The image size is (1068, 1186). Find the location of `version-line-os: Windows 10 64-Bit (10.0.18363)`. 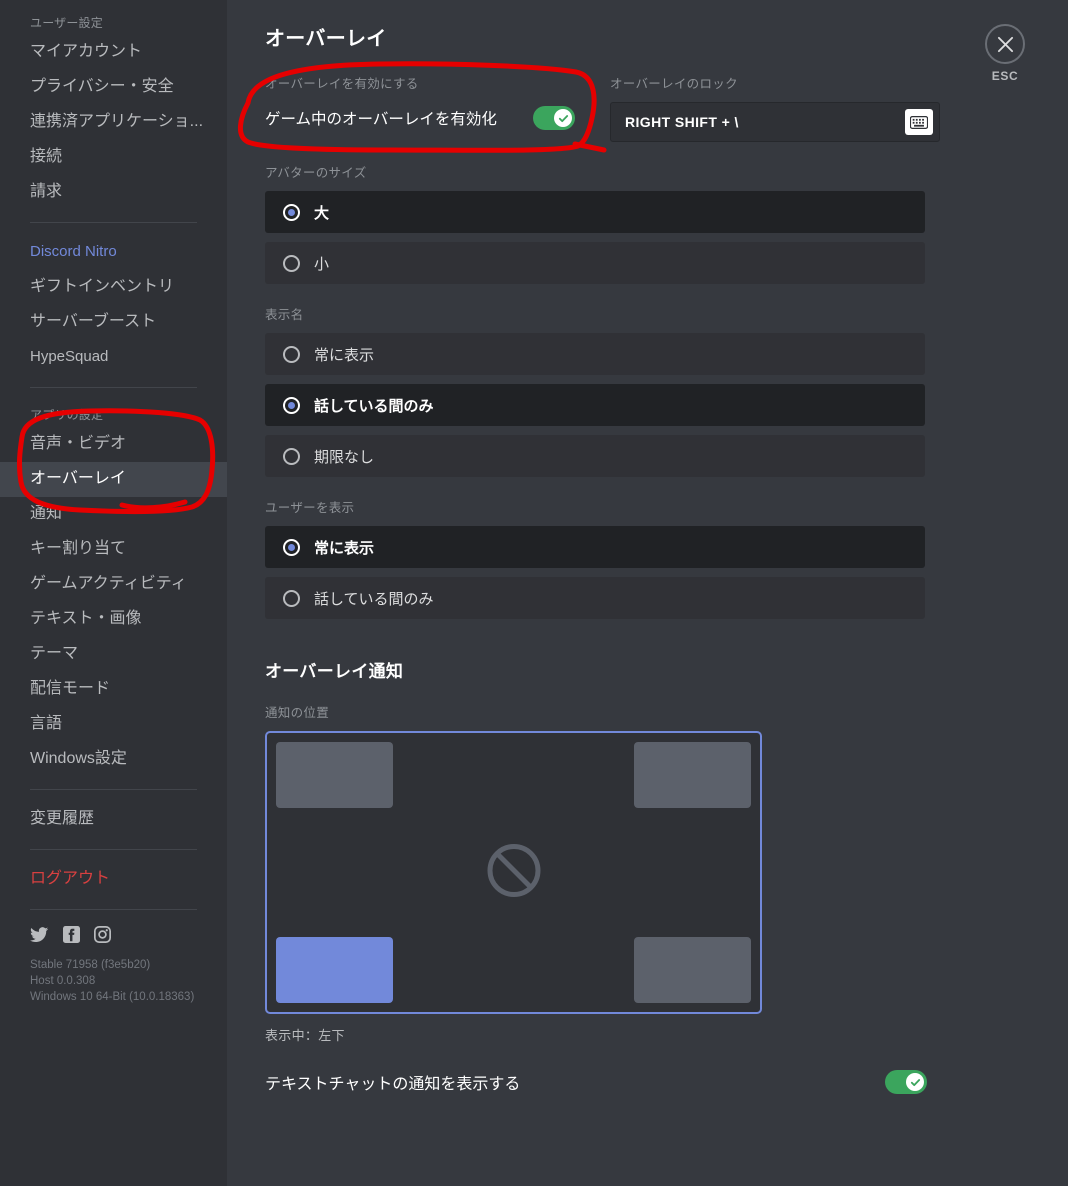

version-line-os: Windows 10 64-Bit (10.0.18363) is located at coordinates (112, 997).